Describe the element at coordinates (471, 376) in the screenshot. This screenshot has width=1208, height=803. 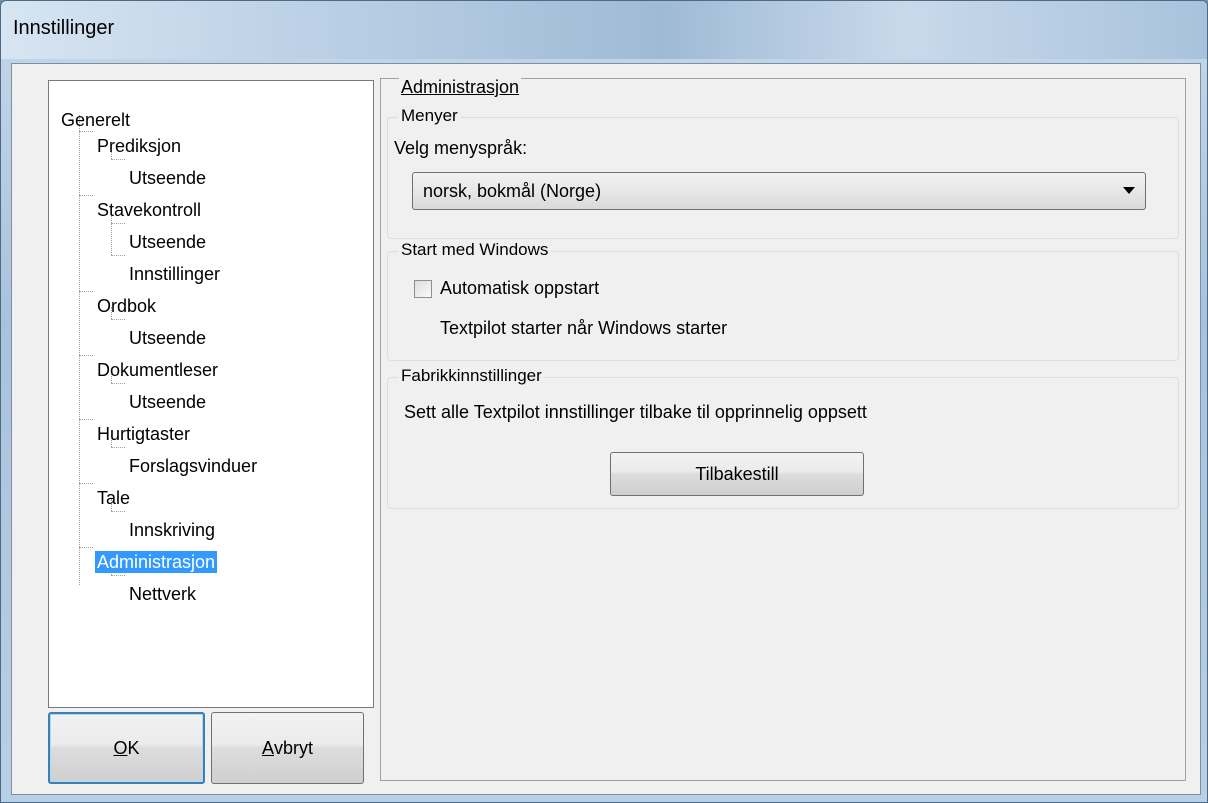
I see `factory-group-label: Fabrikkinnstillinger` at that location.